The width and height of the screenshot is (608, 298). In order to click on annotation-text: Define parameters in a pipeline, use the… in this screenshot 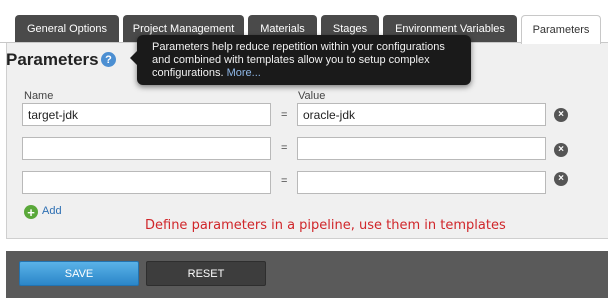, I will do `click(325, 225)`.